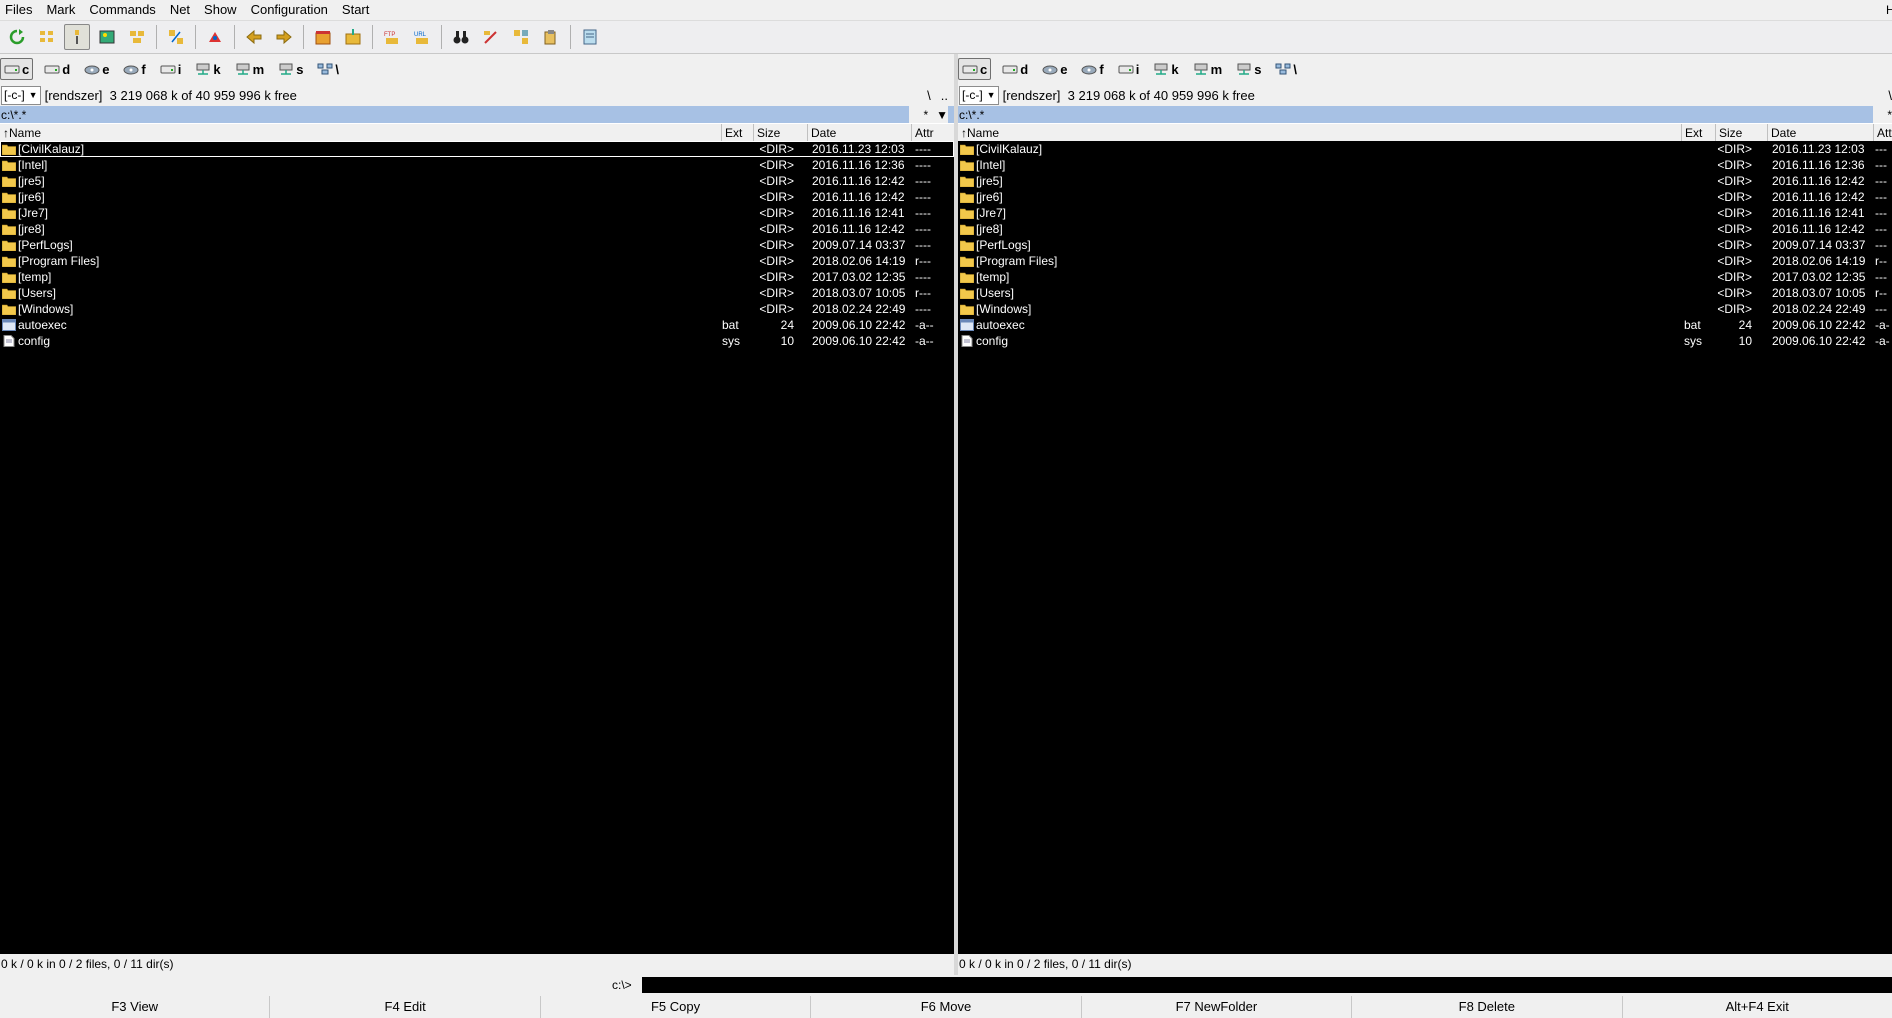  Describe the element at coordinates (477, 293) in the screenshot. I see `folder-row: [Users] <DIR> 2018.03.07 10:05 r---` at that location.